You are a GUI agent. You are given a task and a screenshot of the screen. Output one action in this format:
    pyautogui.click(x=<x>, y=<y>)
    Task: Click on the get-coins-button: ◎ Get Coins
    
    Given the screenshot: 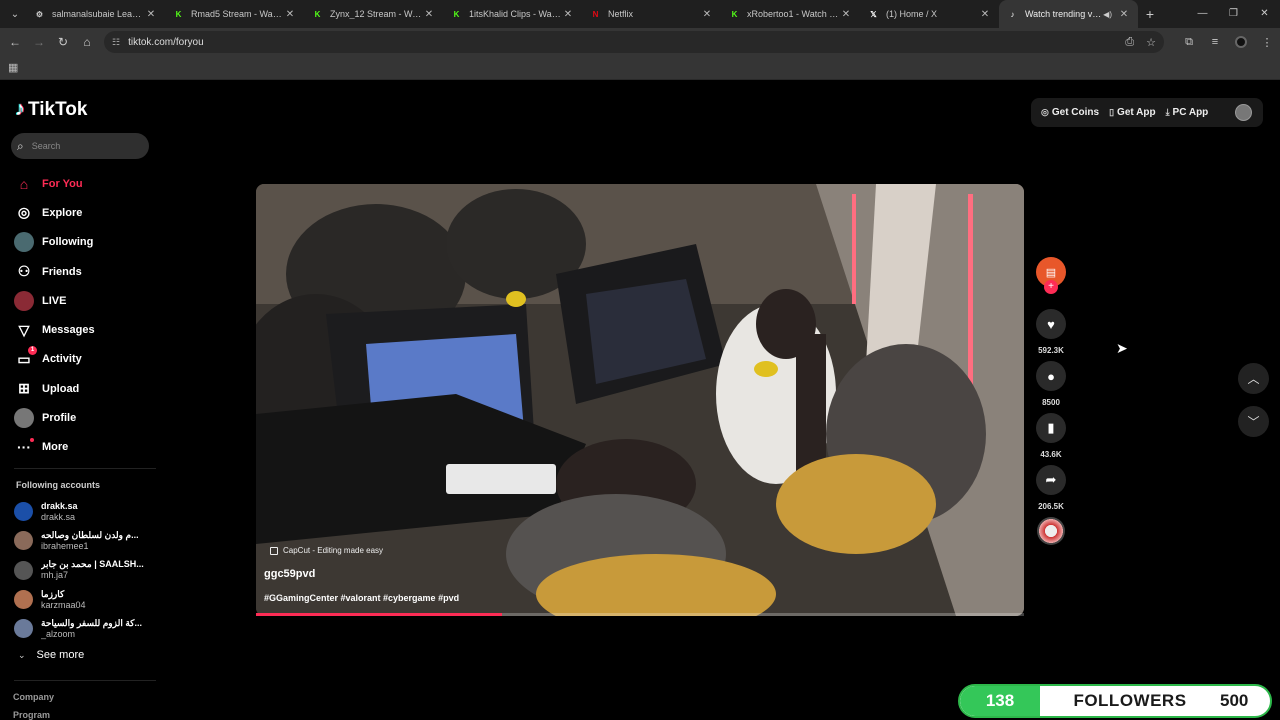 What is the action you would take?
    pyautogui.click(x=1070, y=112)
    